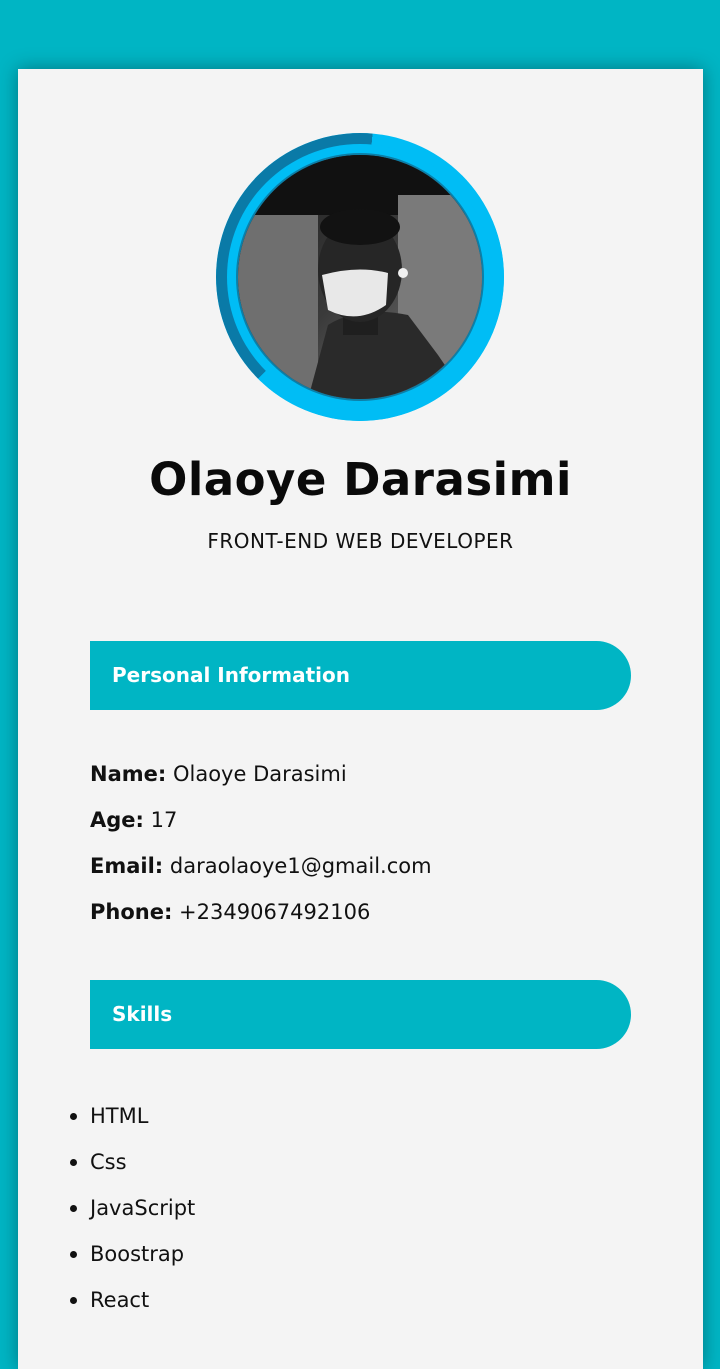 The height and width of the screenshot is (1369, 720). I want to click on info-row-age: Age: 17, so click(133, 820).